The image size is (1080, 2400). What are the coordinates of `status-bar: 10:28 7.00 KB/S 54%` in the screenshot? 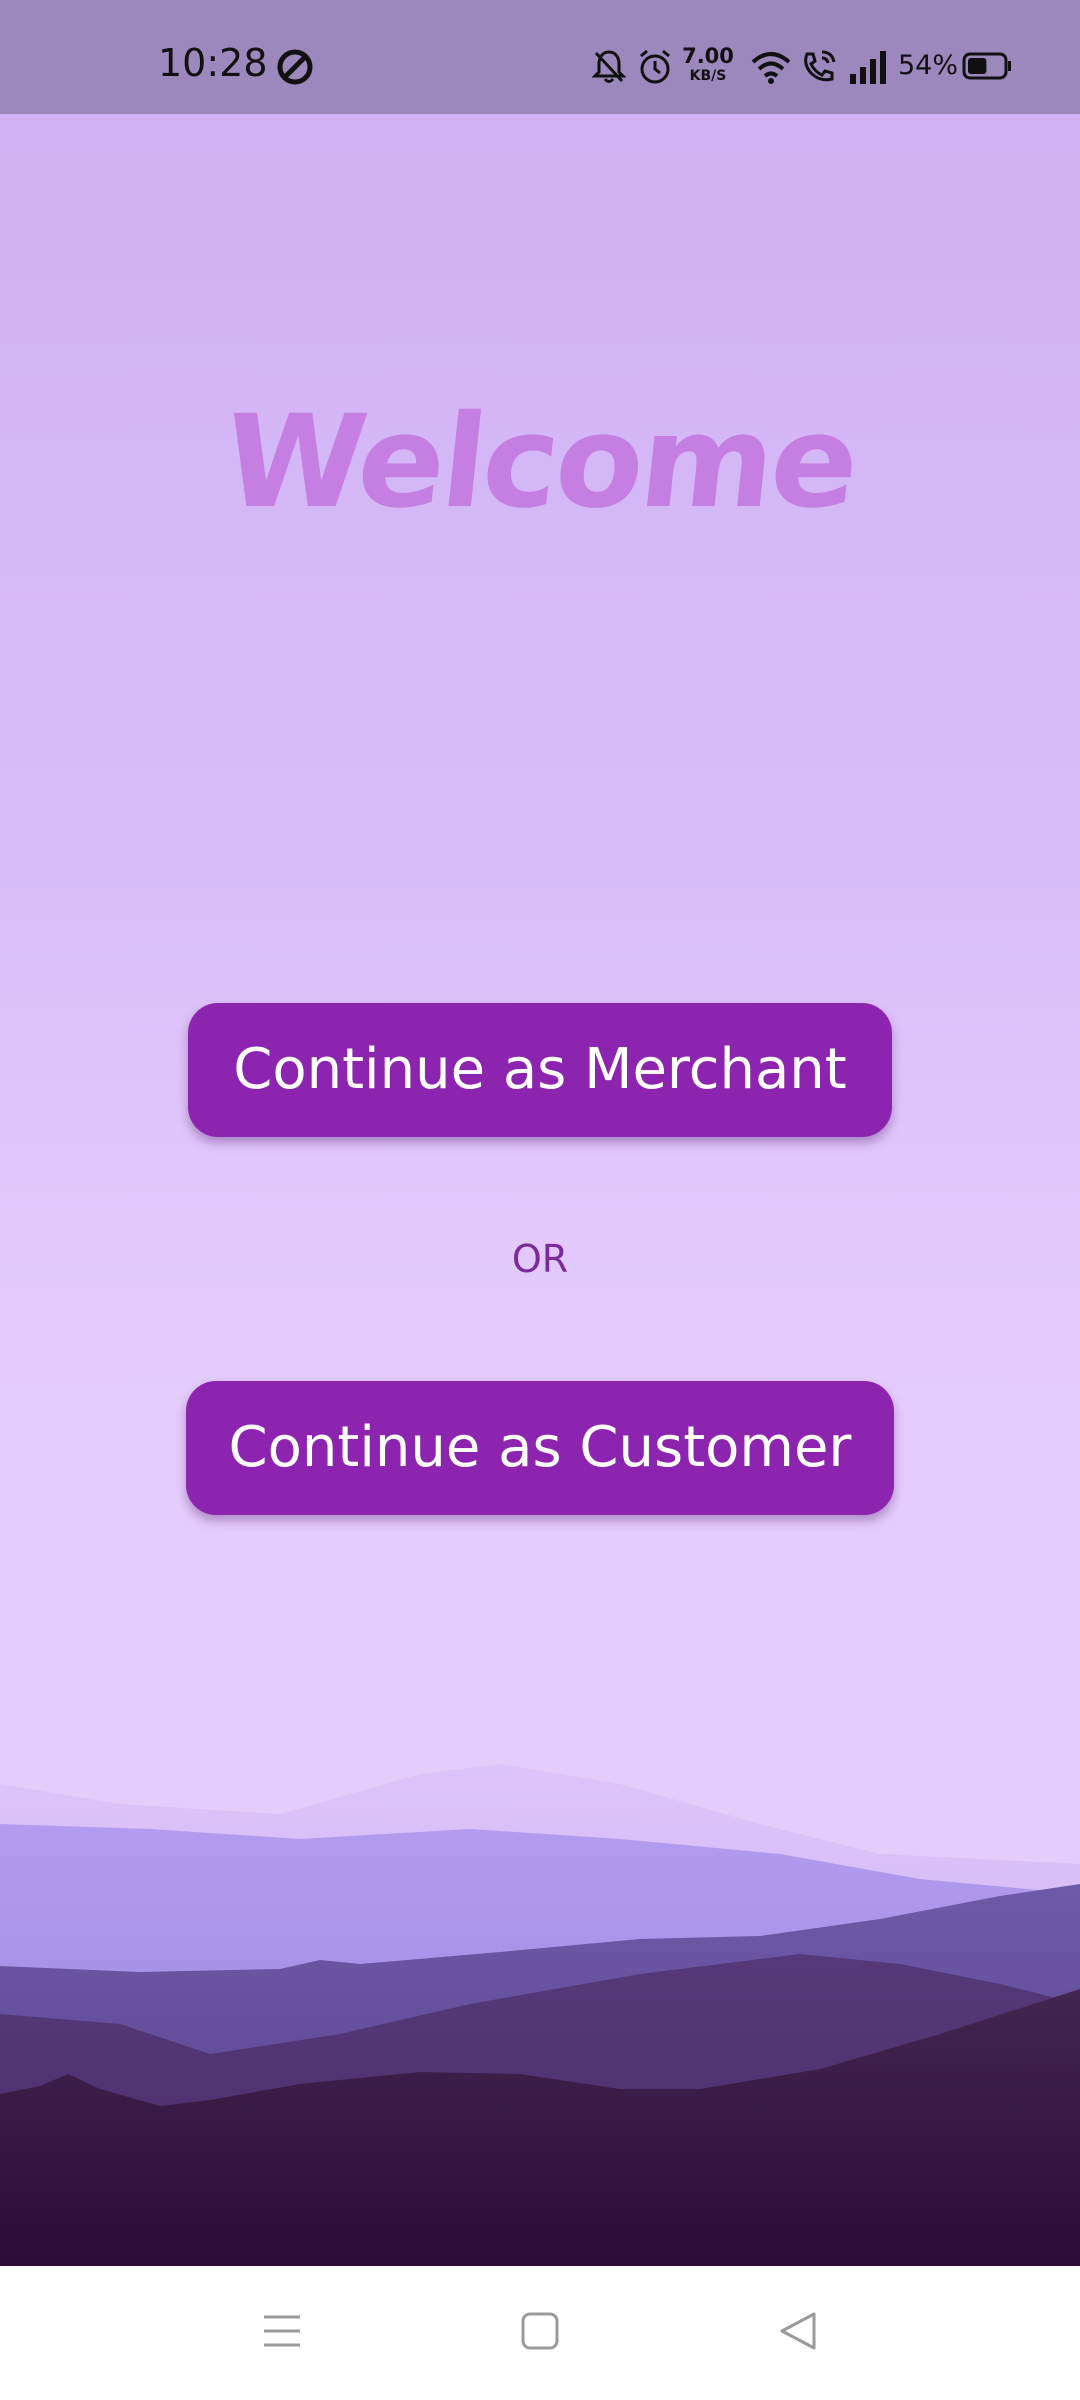 It's located at (540, 57).